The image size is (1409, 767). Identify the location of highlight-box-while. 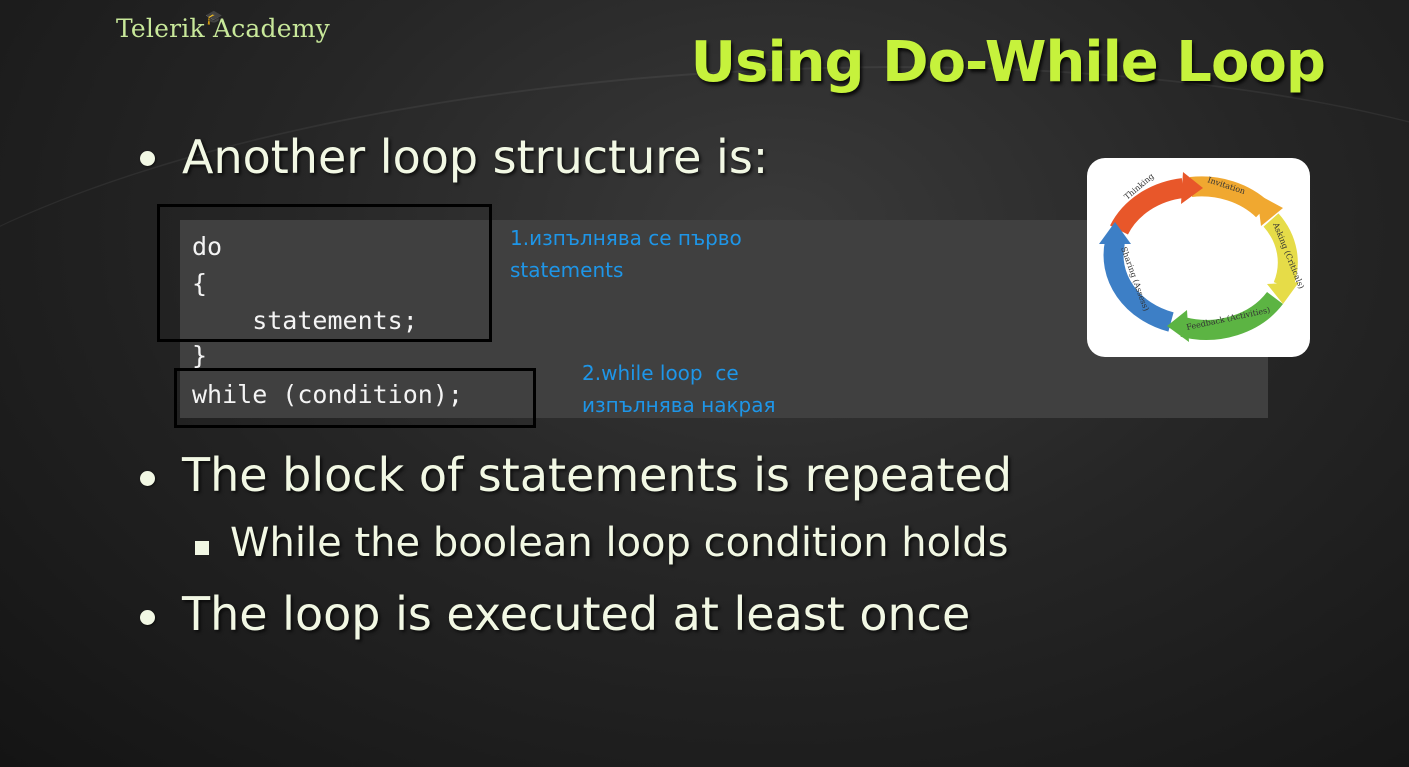
(355, 398).